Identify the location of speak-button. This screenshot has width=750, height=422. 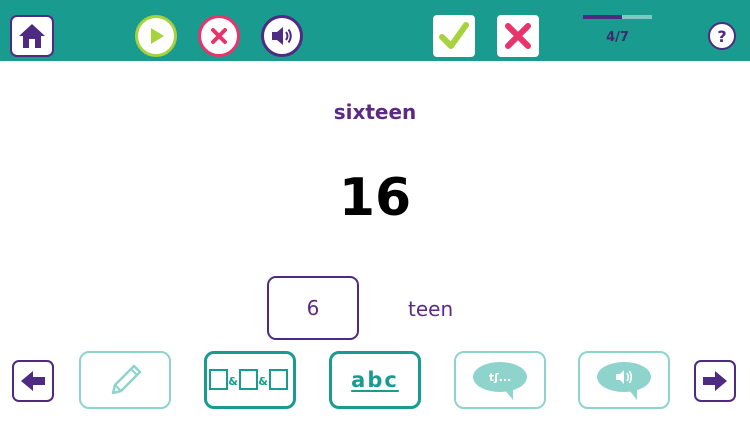
(624, 380).